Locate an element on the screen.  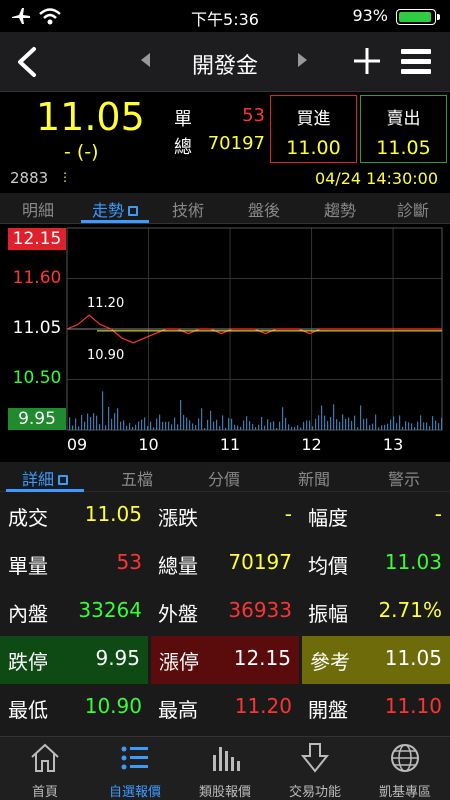
tab-technical: 技術 is located at coordinates (188, 209).